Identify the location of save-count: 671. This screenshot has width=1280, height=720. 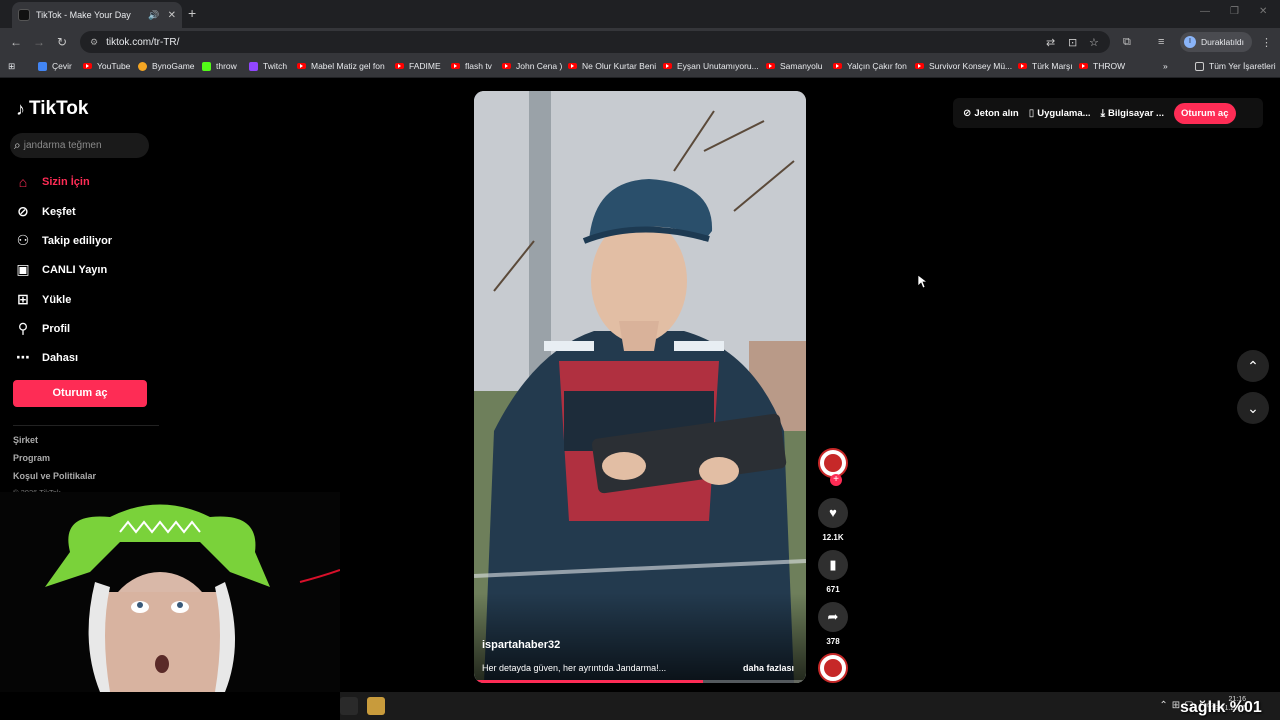
(833, 589).